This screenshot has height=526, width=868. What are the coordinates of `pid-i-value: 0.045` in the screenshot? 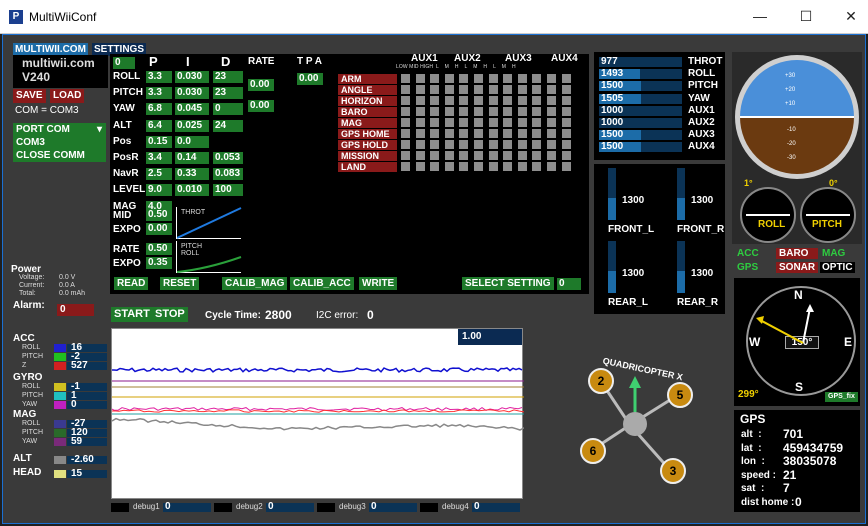 It's located at (192, 109).